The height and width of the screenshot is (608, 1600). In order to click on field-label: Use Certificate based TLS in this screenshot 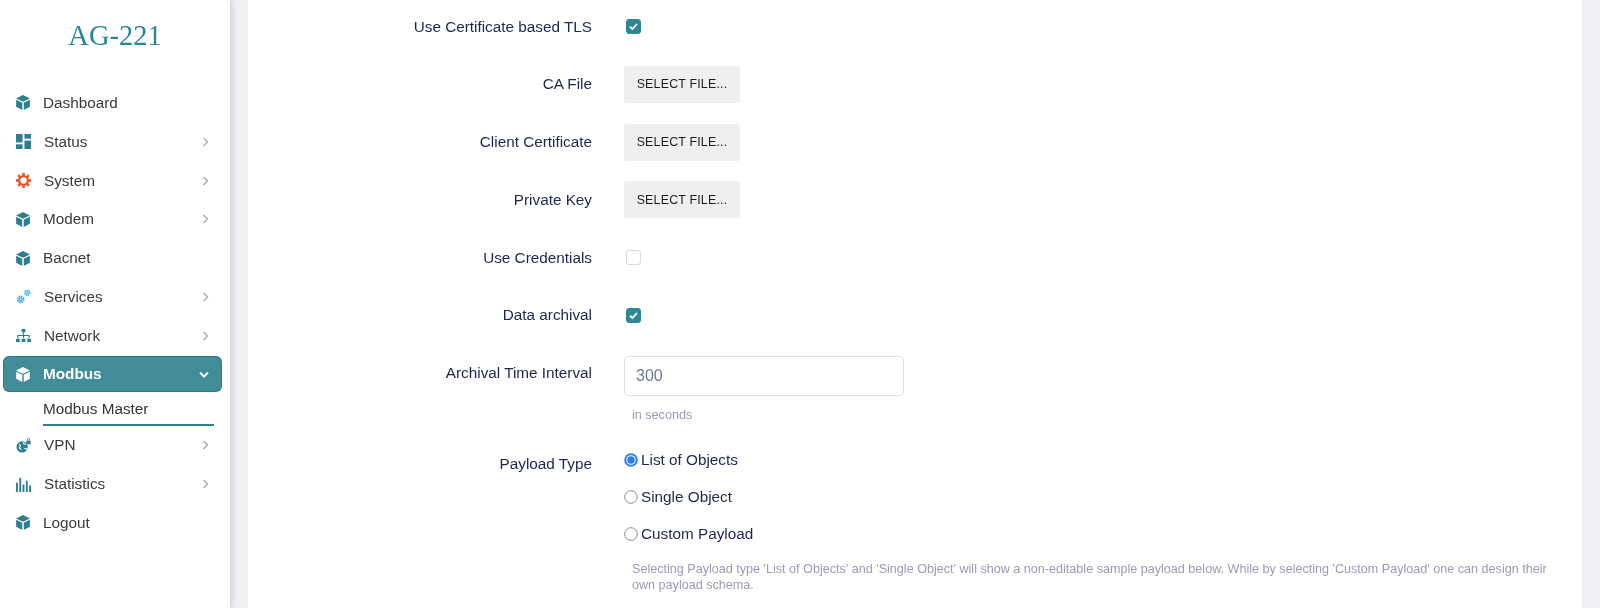, I will do `click(502, 26)`.